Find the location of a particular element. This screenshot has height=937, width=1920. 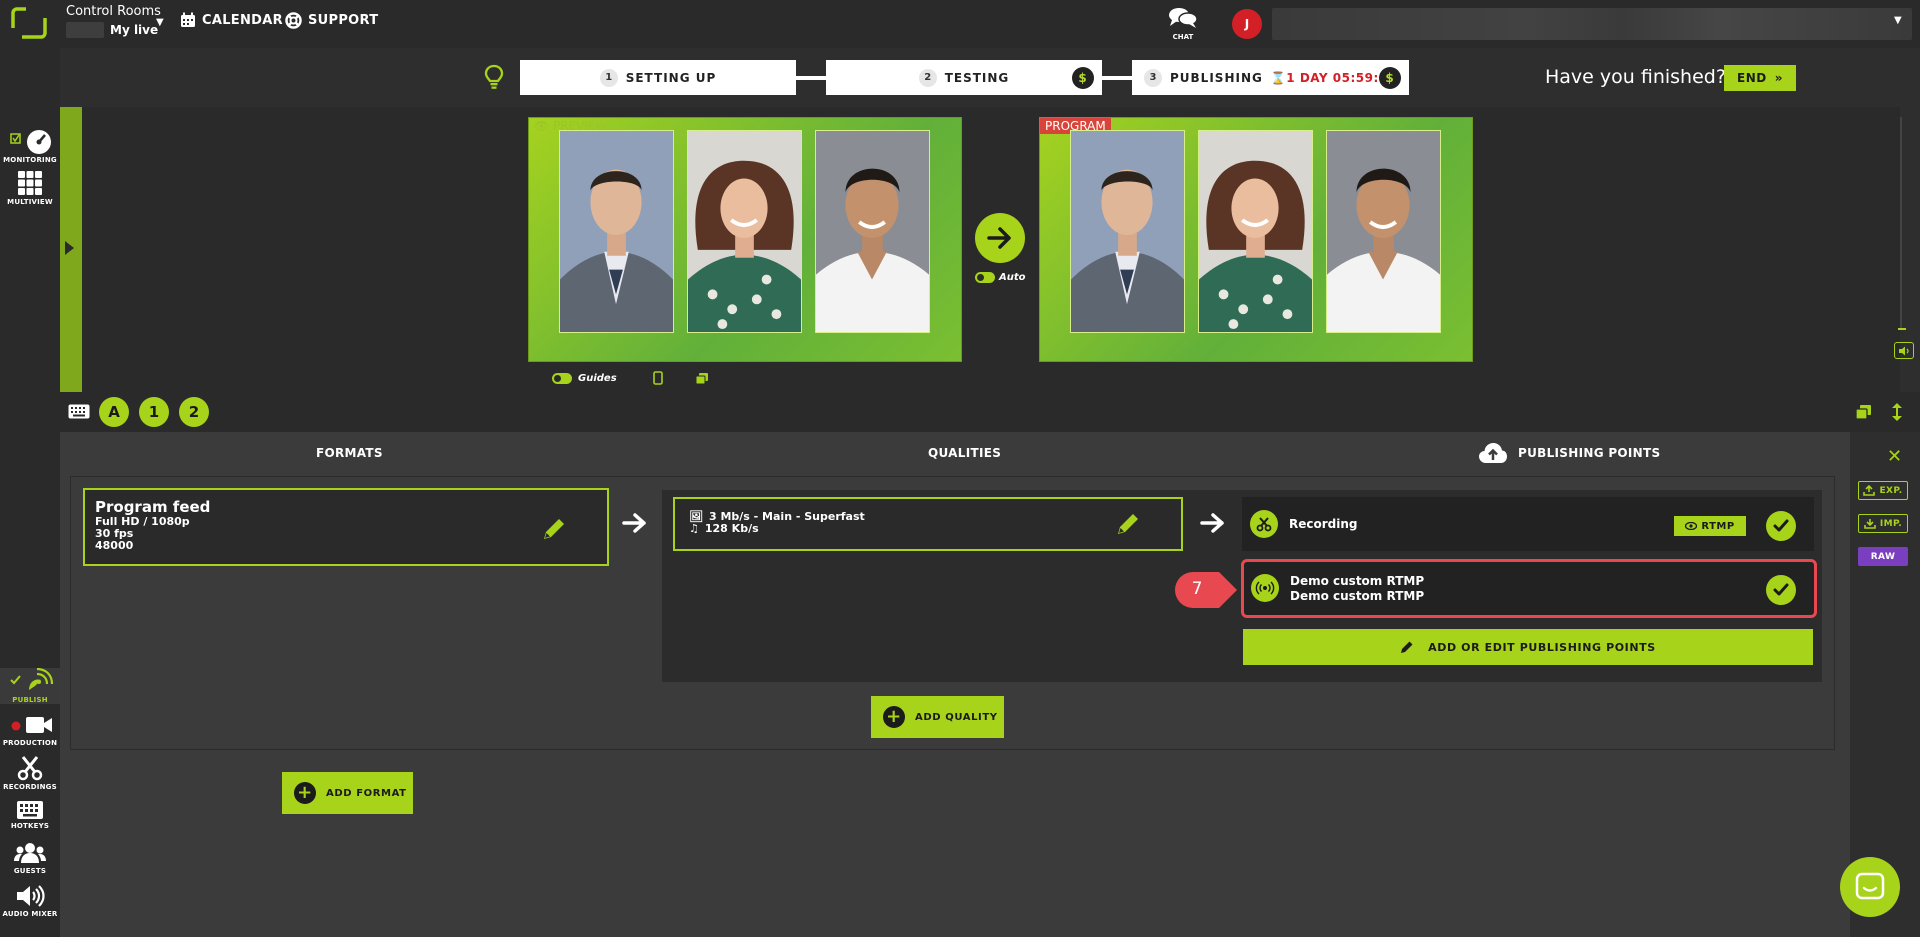

nav-multiview: MULTIVIEW is located at coordinates (30, 188).